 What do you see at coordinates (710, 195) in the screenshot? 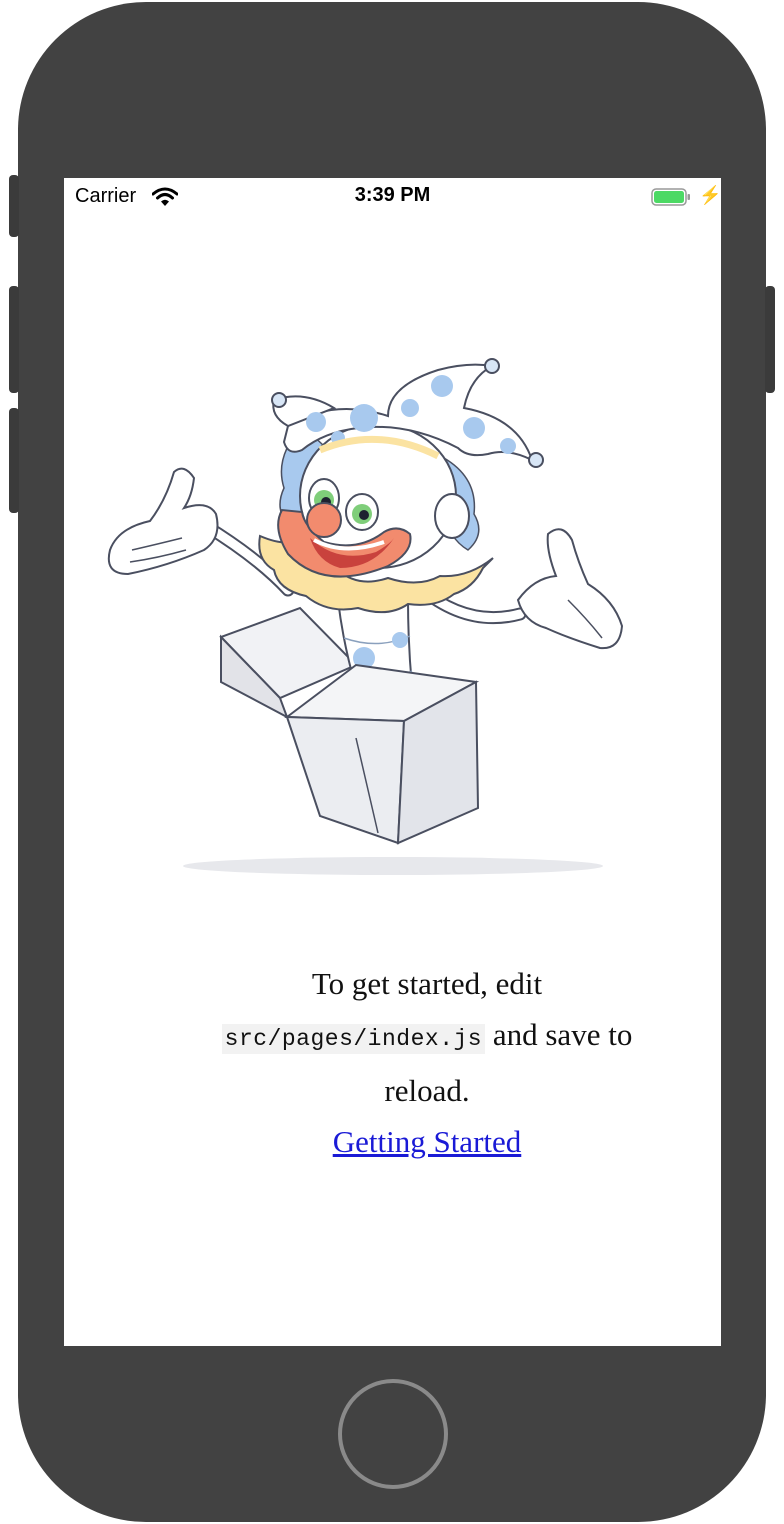
I see `charging-bolt-icon: ⚡` at bounding box center [710, 195].